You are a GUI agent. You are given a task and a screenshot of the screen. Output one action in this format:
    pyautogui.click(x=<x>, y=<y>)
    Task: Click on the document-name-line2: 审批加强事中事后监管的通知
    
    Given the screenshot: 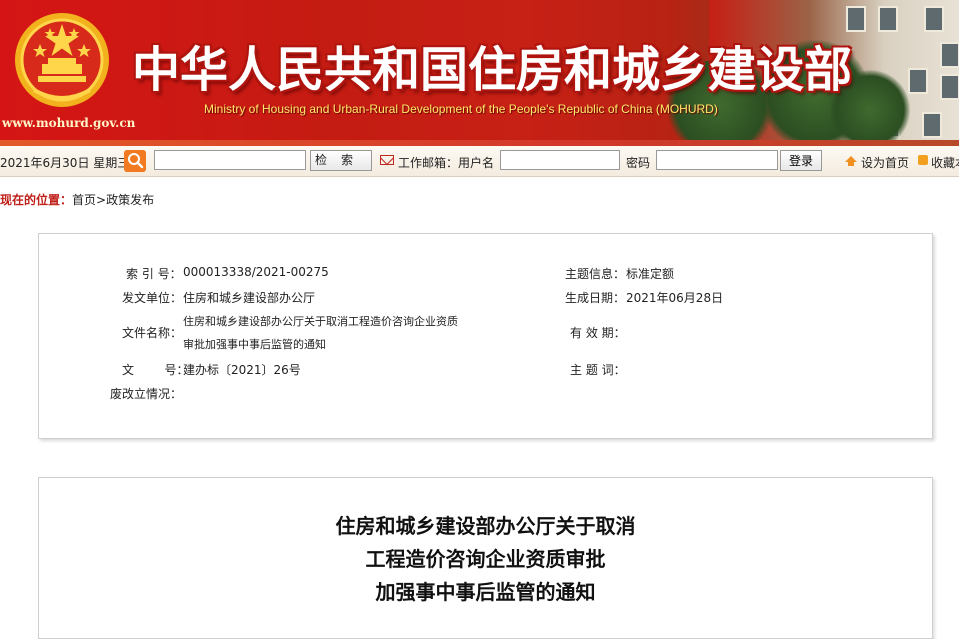 What is the action you would take?
    pyautogui.click(x=254, y=344)
    